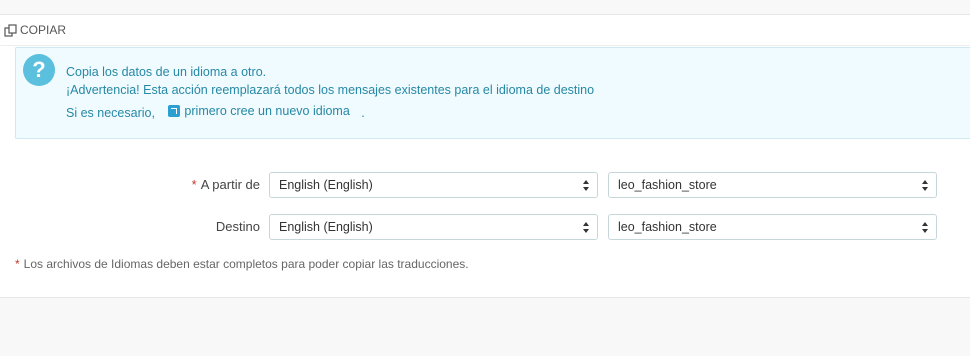 The width and height of the screenshot is (970, 356). What do you see at coordinates (230, 184) in the screenshot?
I see `from-label-text: A partir de` at bounding box center [230, 184].